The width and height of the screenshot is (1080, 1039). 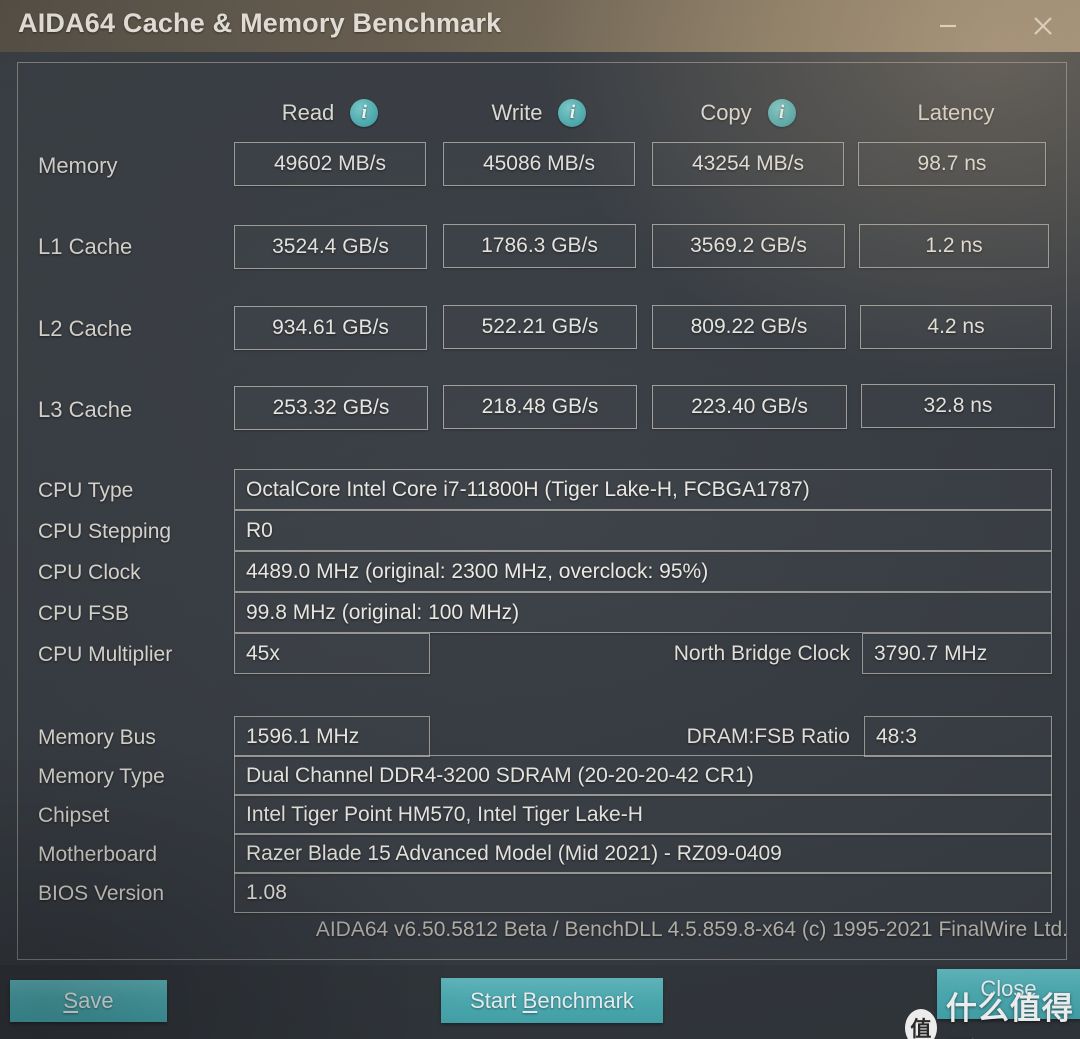 I want to click on cell-l3-read: 253.32 GB/s, so click(x=331, y=408).